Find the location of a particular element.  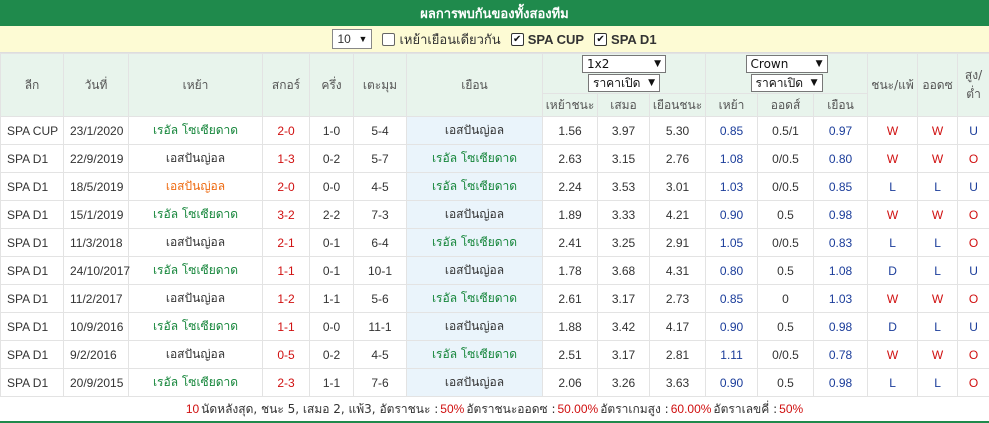

score-cell: 0-5 is located at coordinates (286, 354).